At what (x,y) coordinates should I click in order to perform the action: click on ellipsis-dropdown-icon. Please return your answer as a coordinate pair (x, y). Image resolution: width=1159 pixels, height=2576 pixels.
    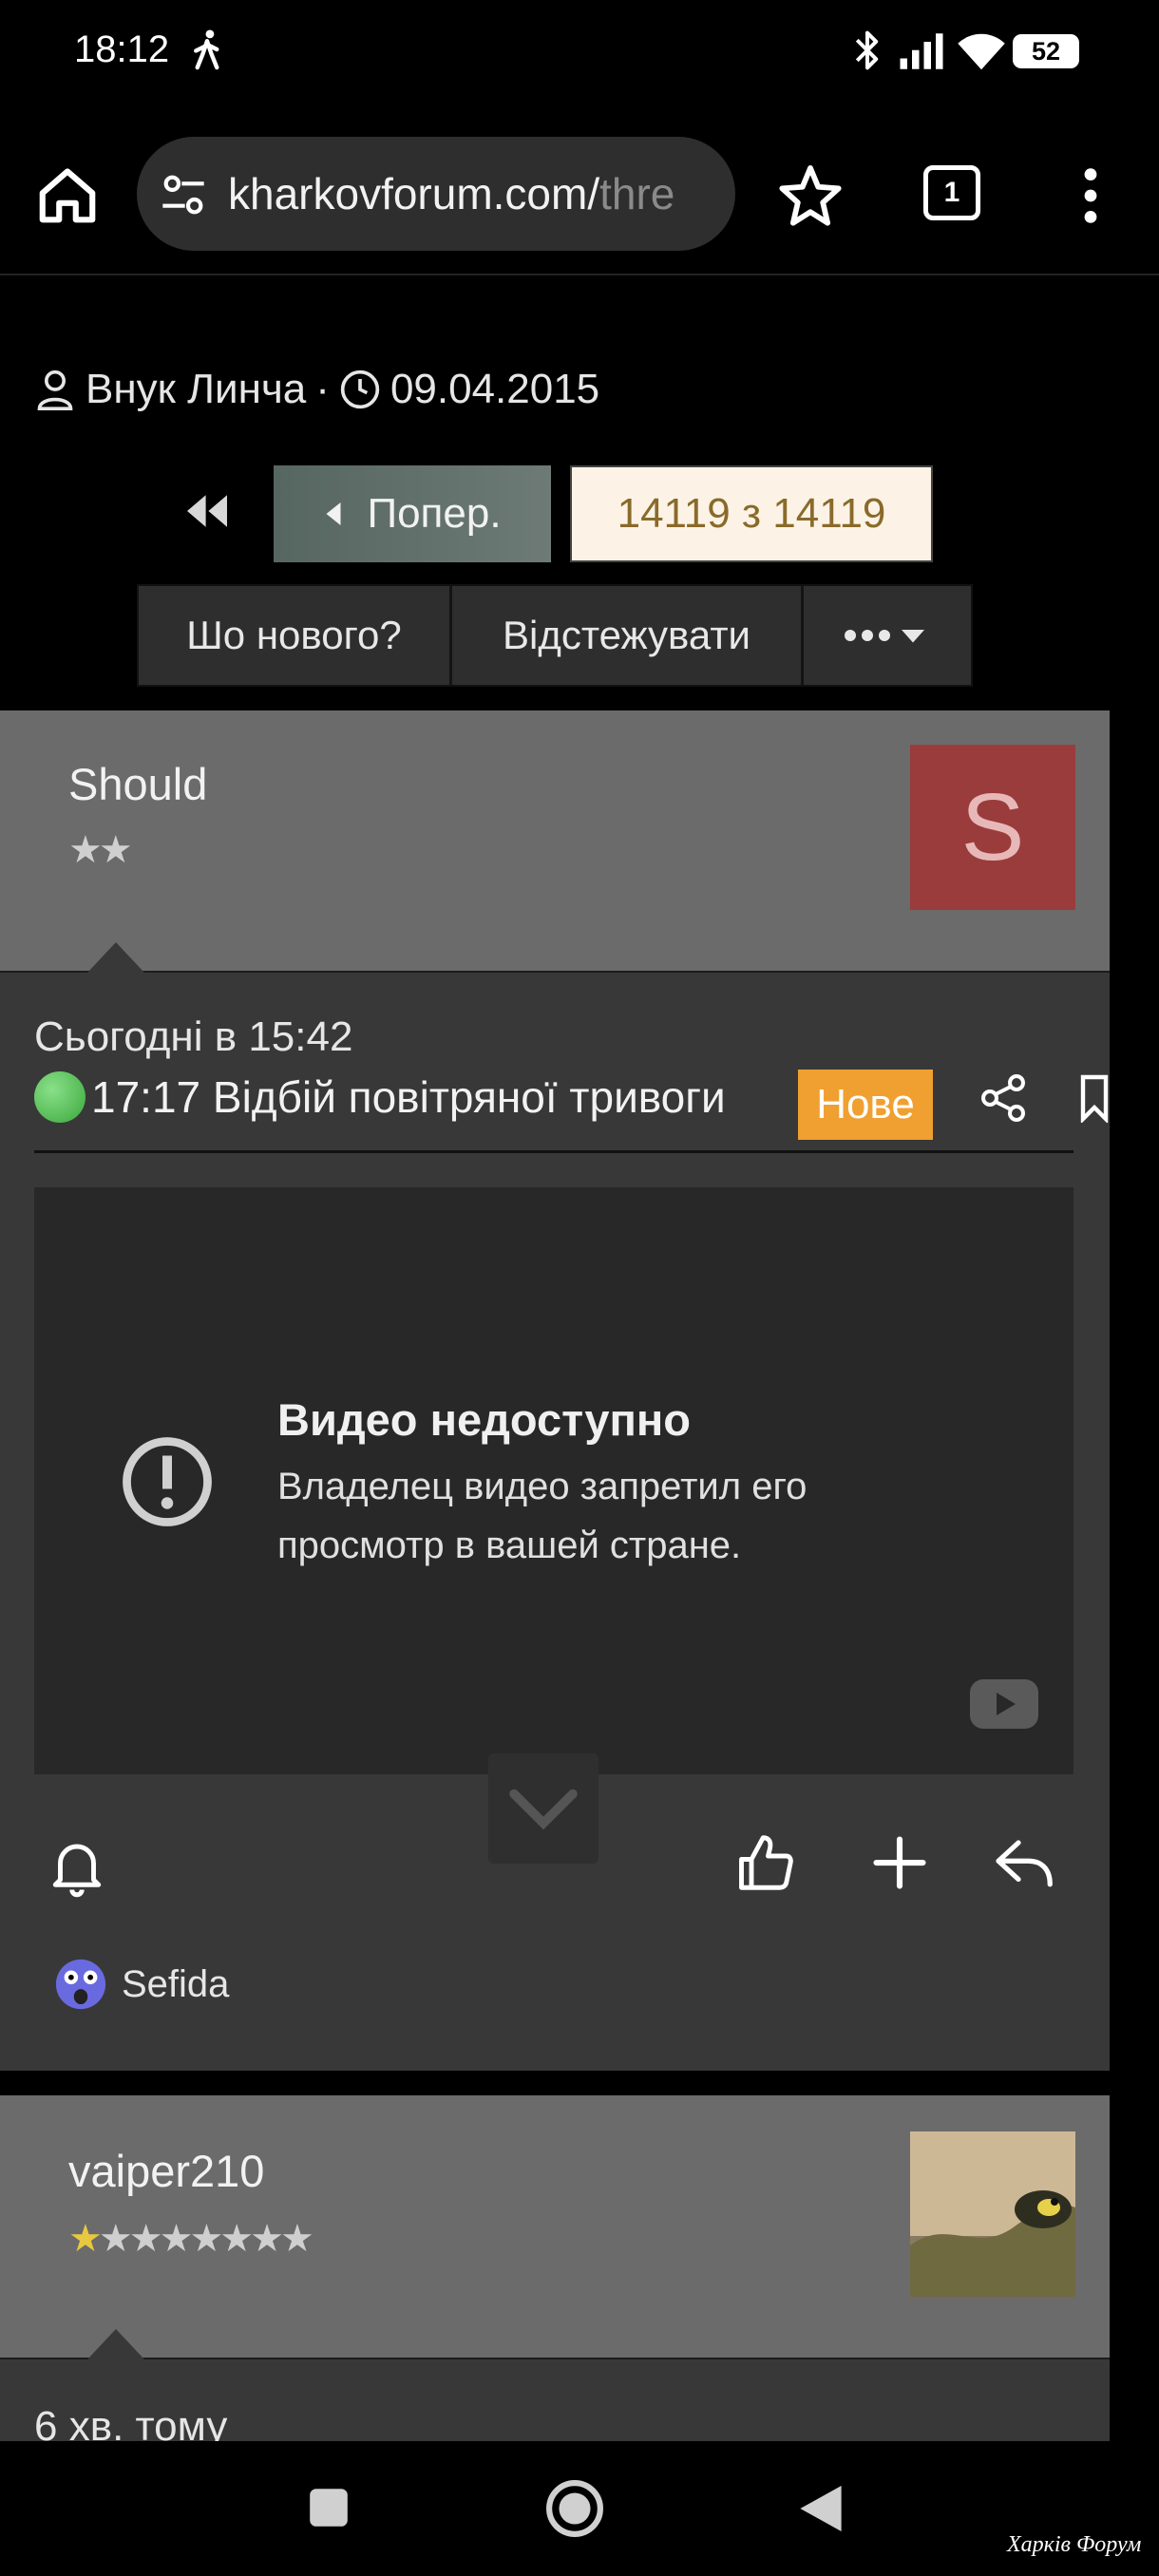
    Looking at the image, I should click on (884, 636).